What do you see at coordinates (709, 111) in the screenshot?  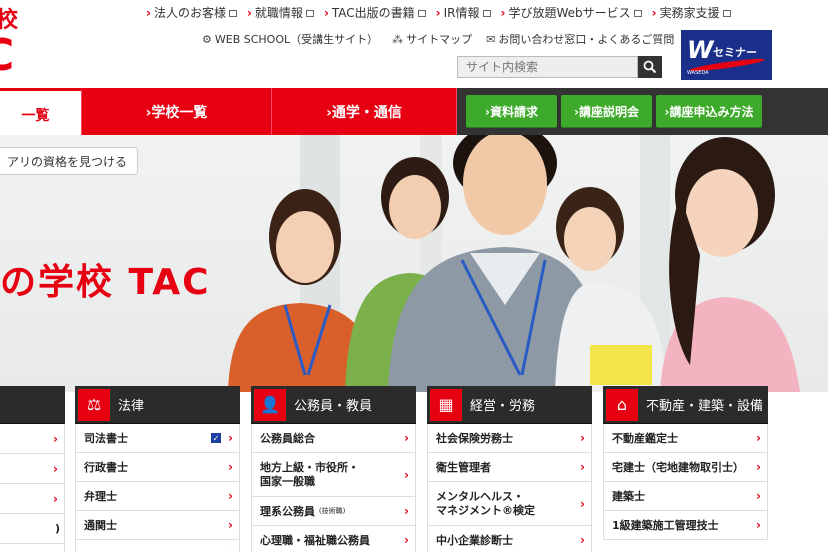 I see `application-method-button: ›講座申込み方法` at bounding box center [709, 111].